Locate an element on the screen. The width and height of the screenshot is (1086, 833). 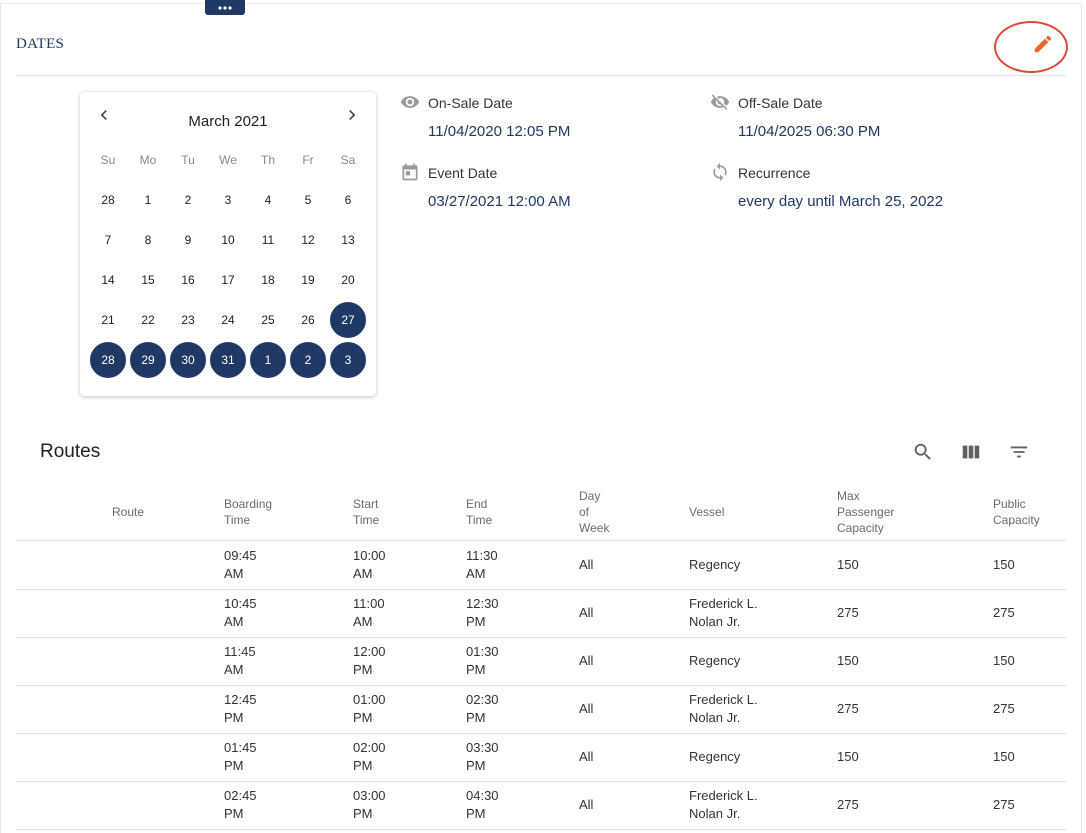
calendar-day: 16 is located at coordinates (188, 280).